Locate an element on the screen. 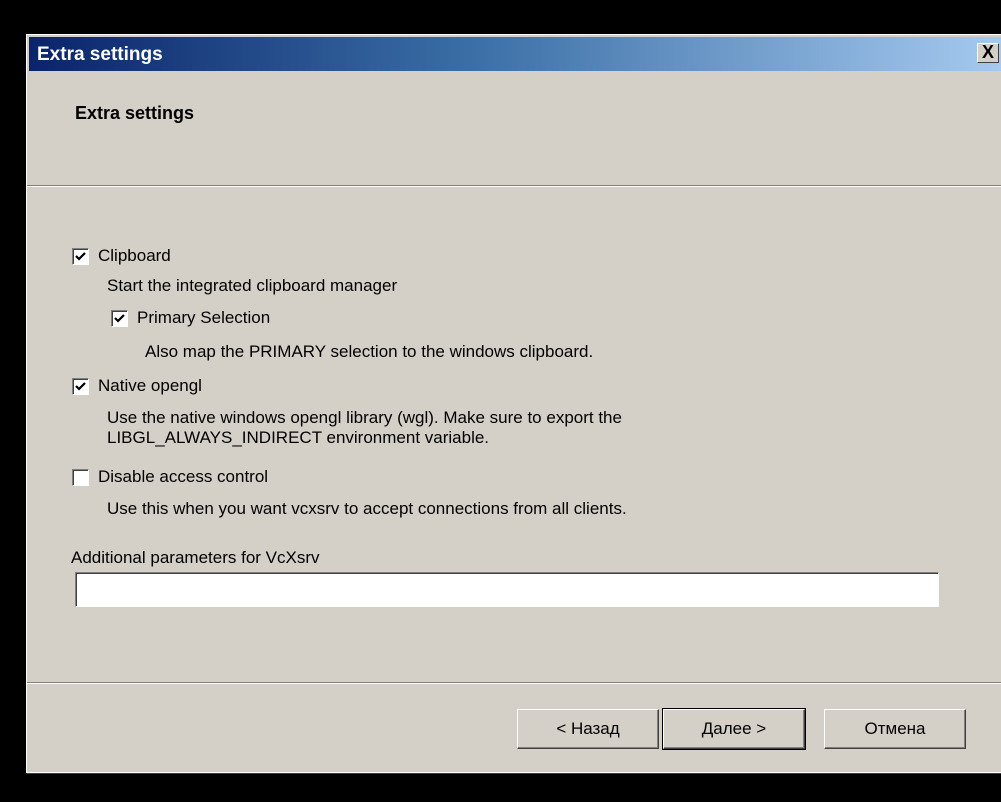 This screenshot has width=1001, height=802. primary-selection-label: Primary Selection is located at coordinates (204, 317).